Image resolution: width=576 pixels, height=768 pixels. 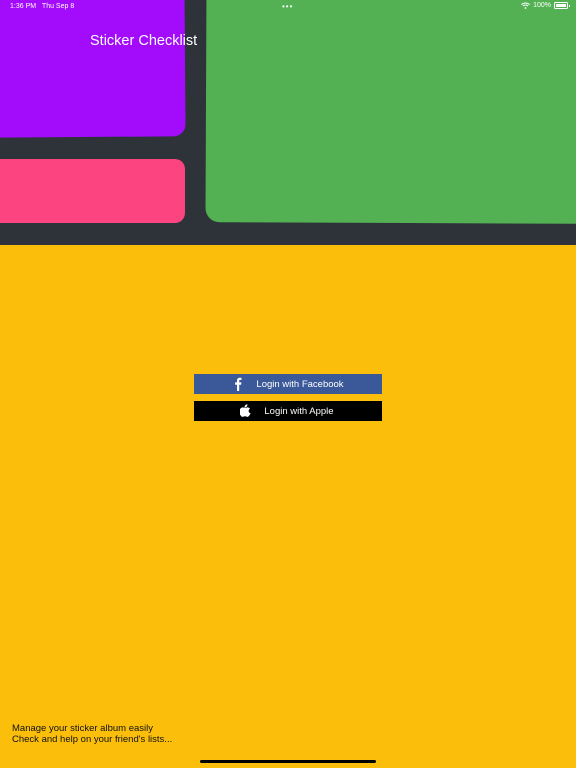 I want to click on multitasking-dots-icon: •••, so click(x=287, y=6).